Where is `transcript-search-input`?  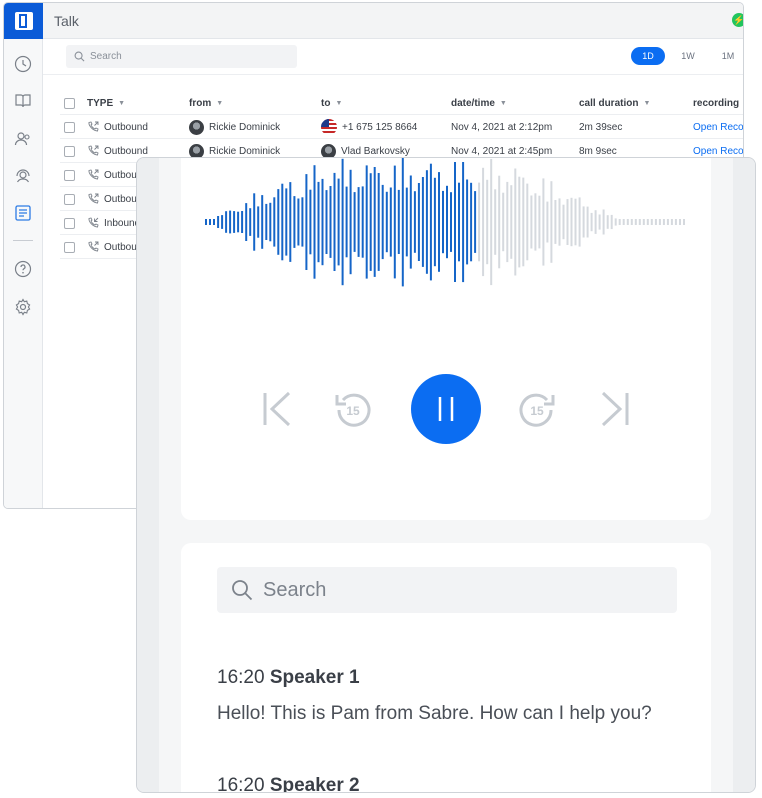 transcript-search-input is located at coordinates (458, 590).